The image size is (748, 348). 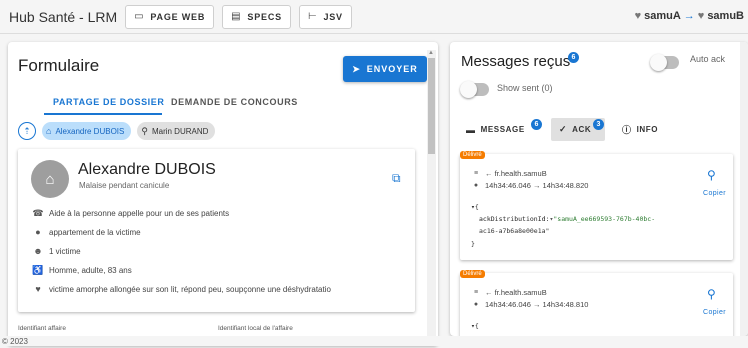 What do you see at coordinates (473, 244) in the screenshot?
I see `json-close: }` at bounding box center [473, 244].